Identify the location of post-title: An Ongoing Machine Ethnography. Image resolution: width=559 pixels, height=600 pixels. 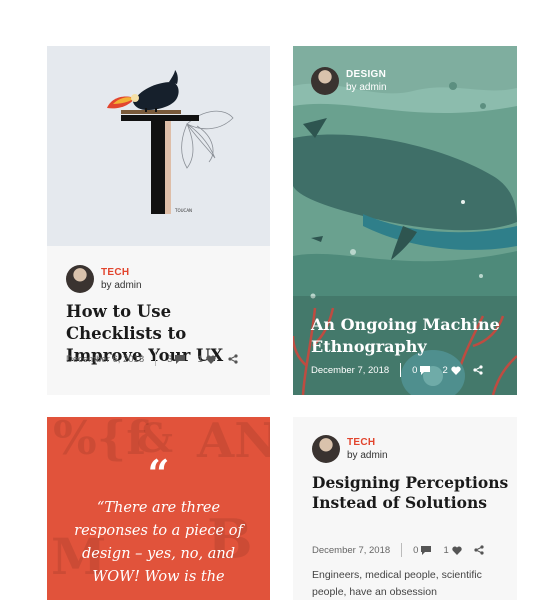
(411, 336).